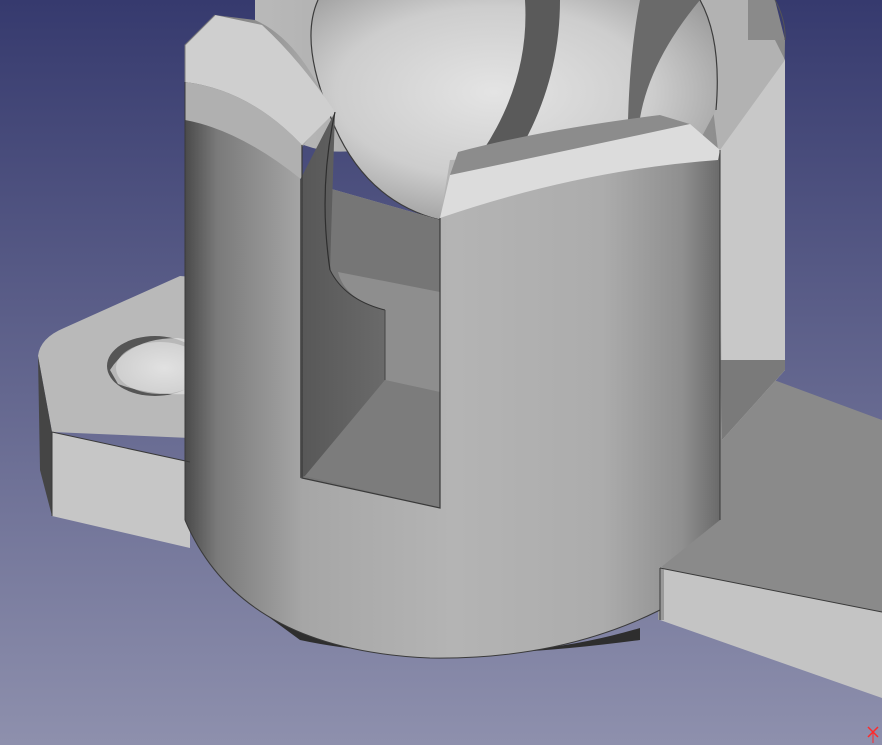 The height and width of the screenshot is (745, 882). I want to click on axis-indicator, so click(872, 732).